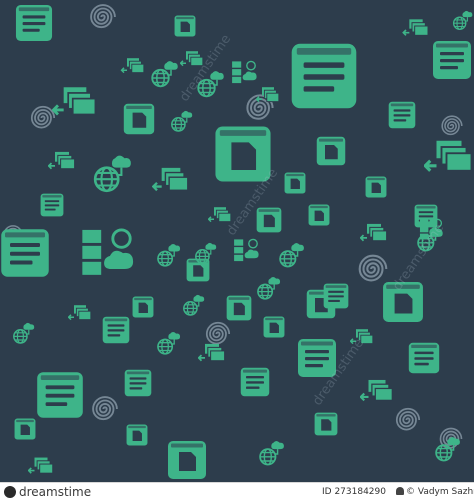 Image resolution: width=474 pixels, height=500 pixels. What do you see at coordinates (10, 492) in the screenshot?
I see `swirl-icon` at bounding box center [10, 492].